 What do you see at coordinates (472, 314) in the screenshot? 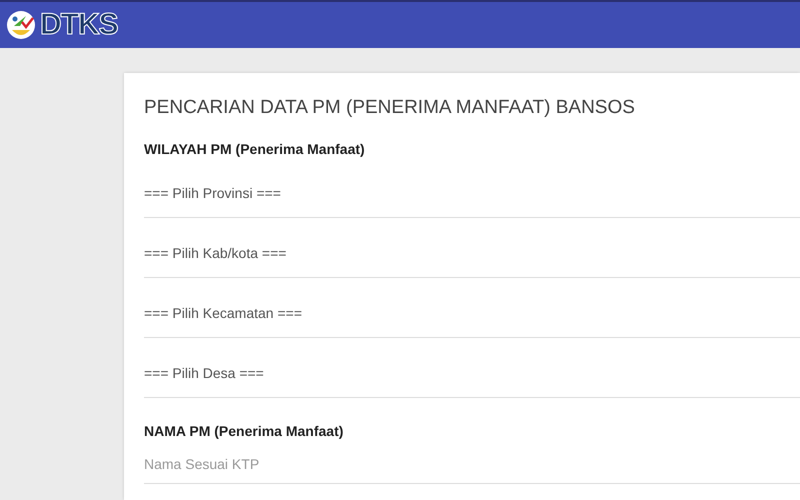
I see `region-select: === Pilih Kecamatan ===` at bounding box center [472, 314].